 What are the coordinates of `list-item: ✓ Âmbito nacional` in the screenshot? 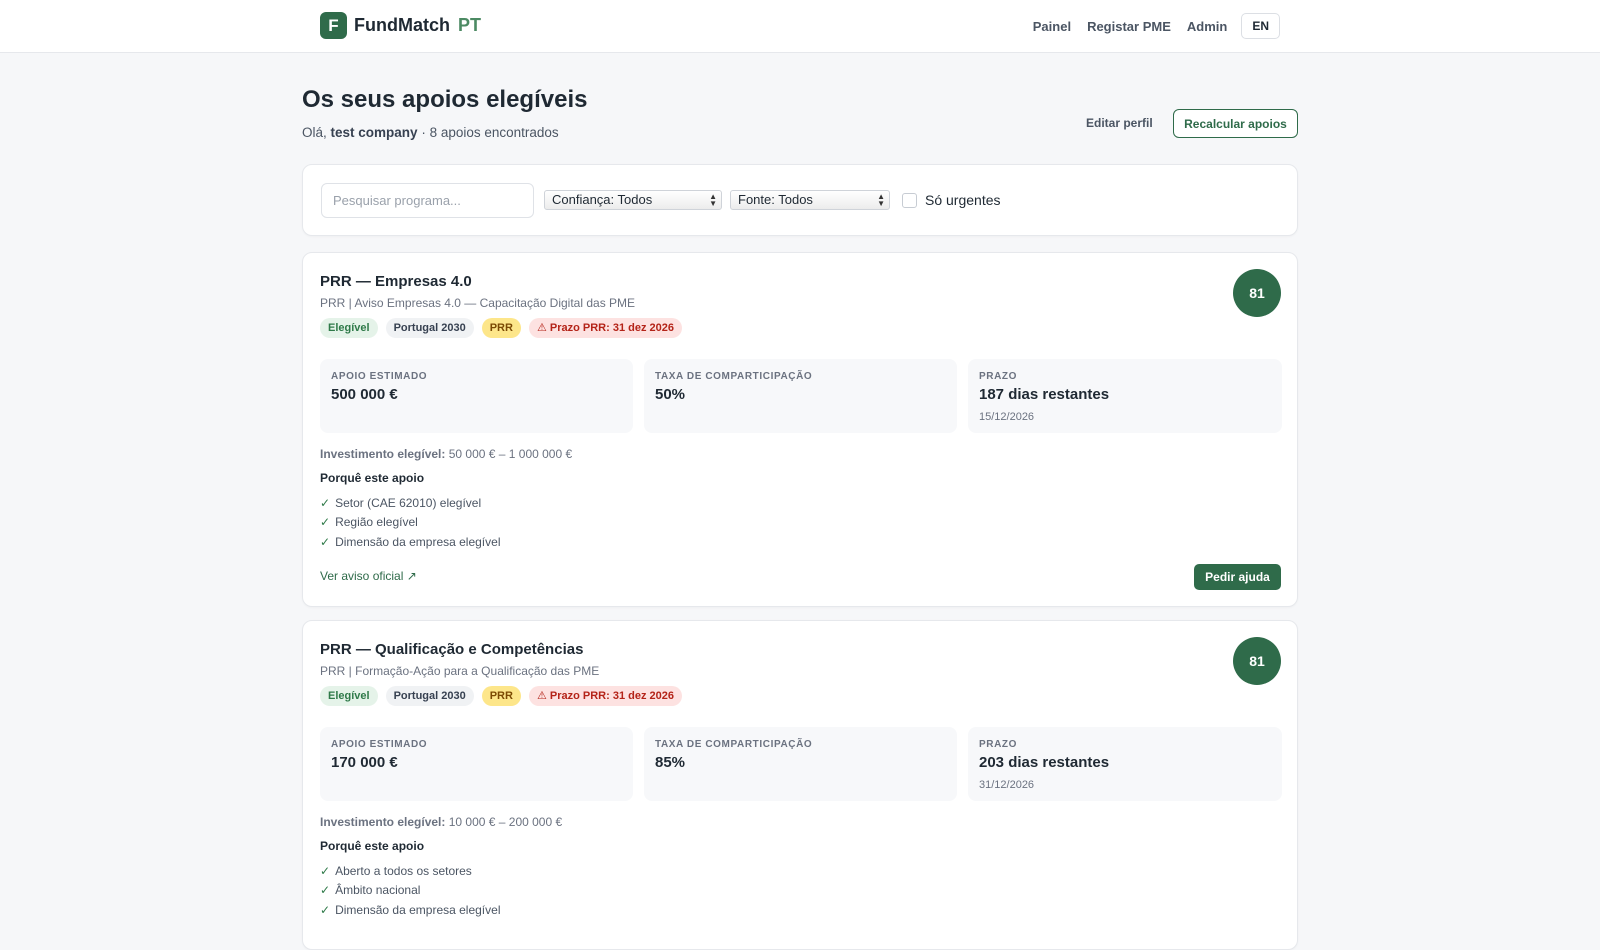 It's located at (410, 891).